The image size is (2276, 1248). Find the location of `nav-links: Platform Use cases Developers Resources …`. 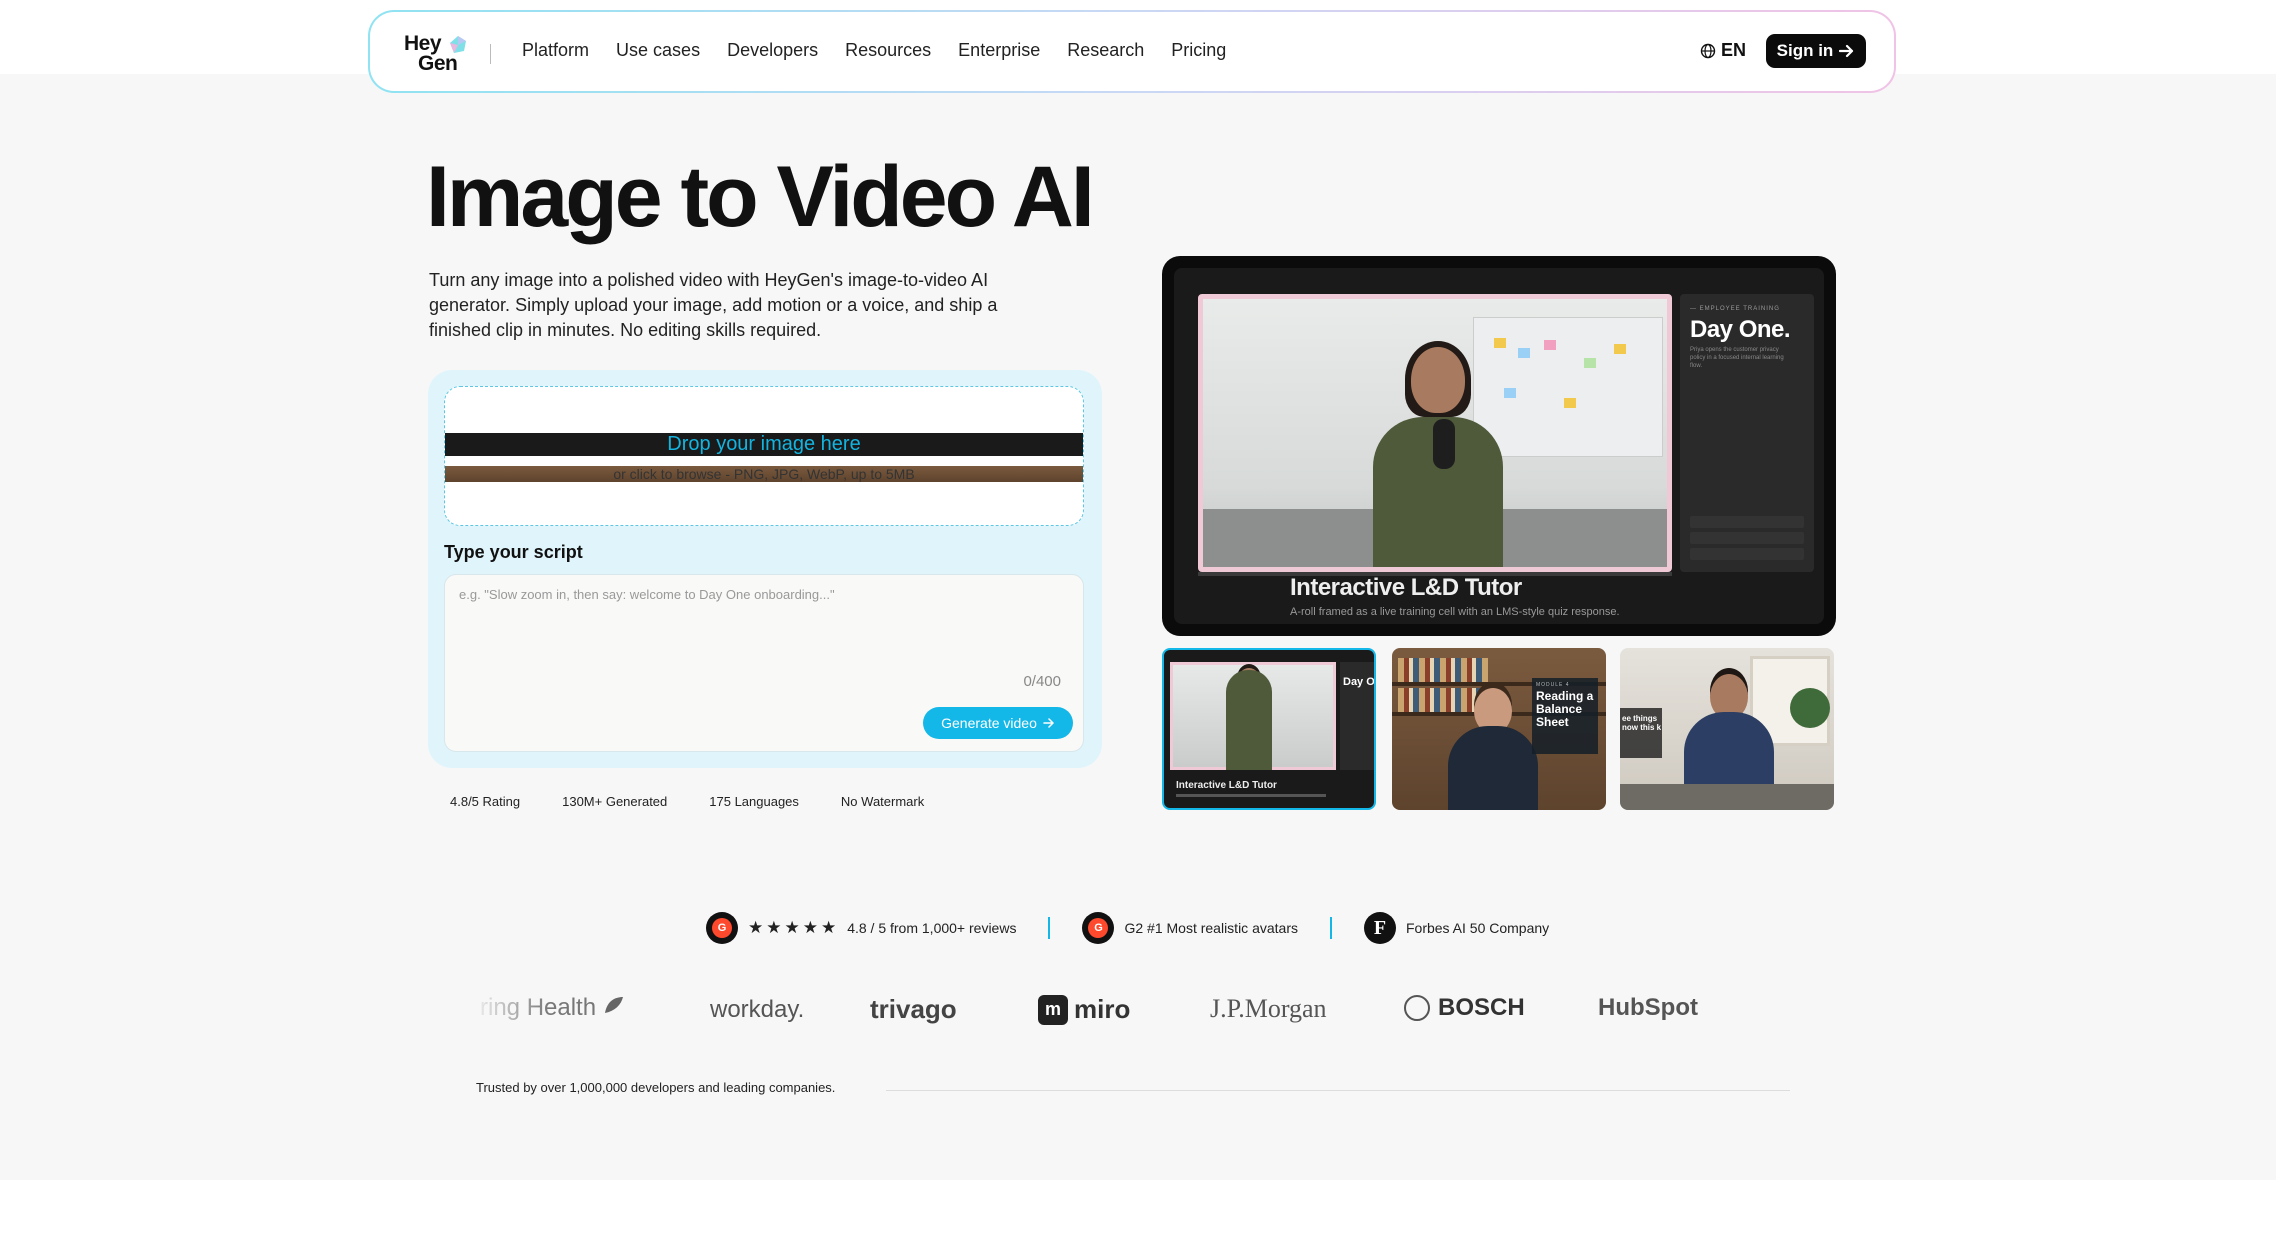

nav-links: Platform Use cases Developers Resources … is located at coordinates (887, 50).